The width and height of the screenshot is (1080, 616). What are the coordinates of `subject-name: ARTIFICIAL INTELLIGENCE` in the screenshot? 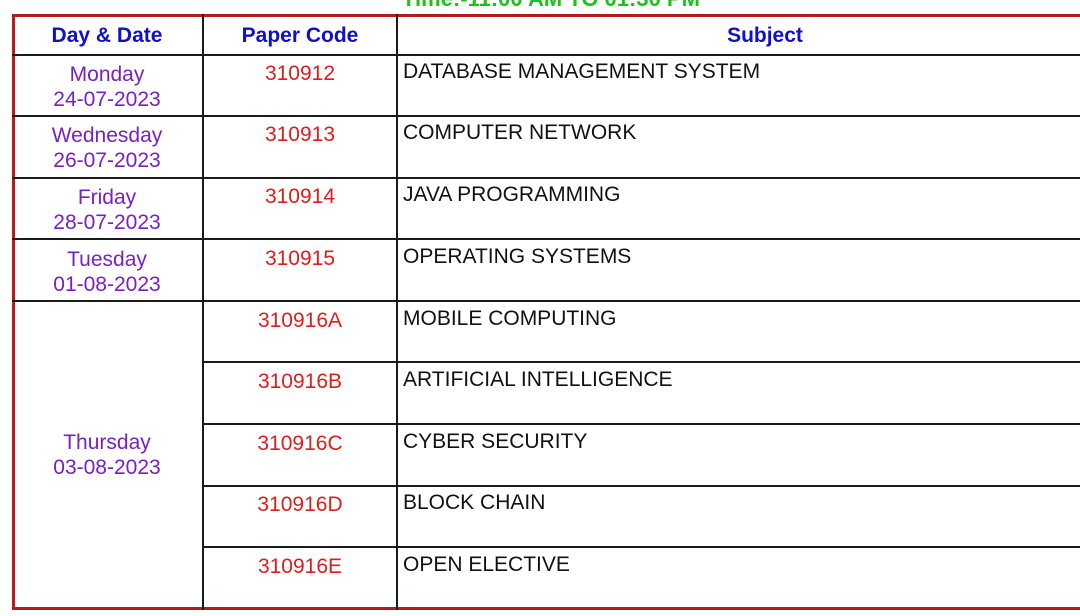 It's located at (538, 379).